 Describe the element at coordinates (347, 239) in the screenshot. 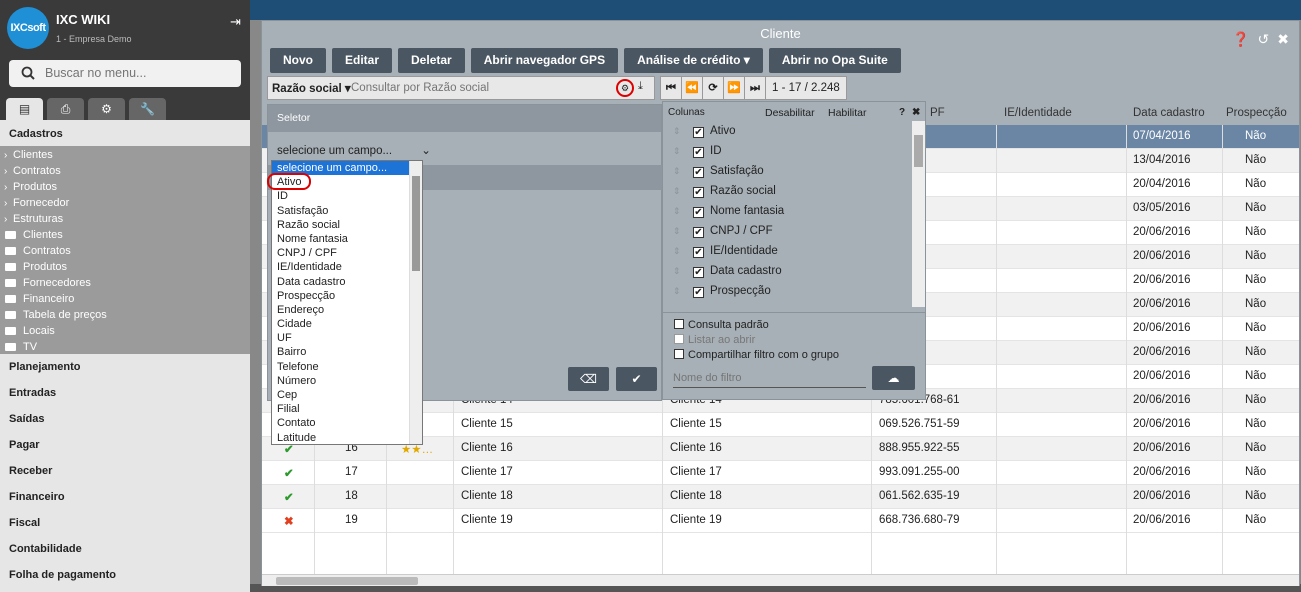

I see `dropdown-option: Nome fantasia` at that location.